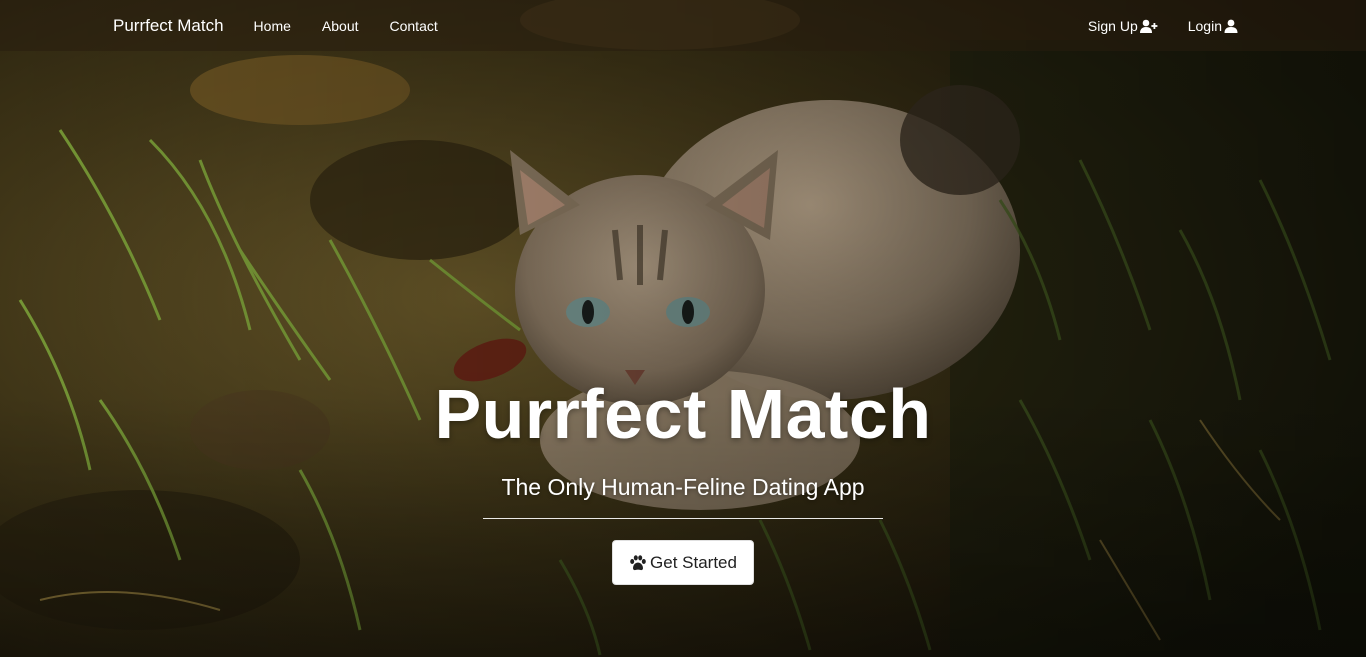 The width and height of the screenshot is (1366, 657). What do you see at coordinates (168, 26) in the screenshot?
I see `brand-link: Purrfect Match` at bounding box center [168, 26].